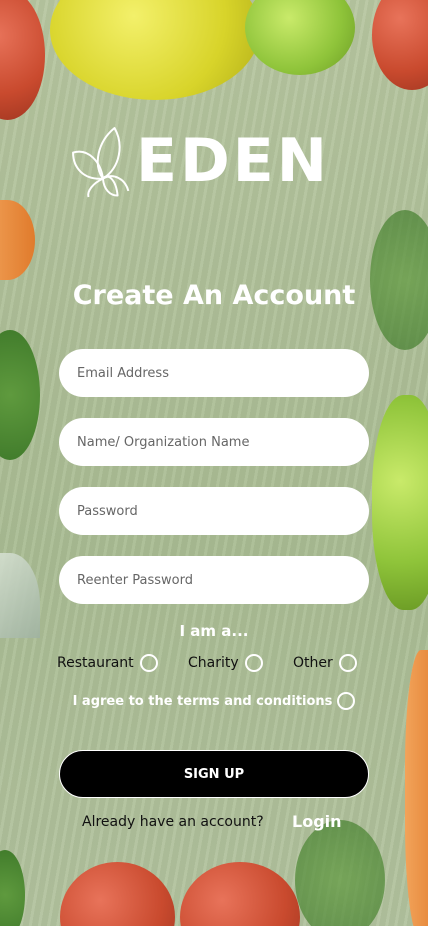  Describe the element at coordinates (214, 774) in the screenshot. I see `signup-button: SIGN UP` at that location.